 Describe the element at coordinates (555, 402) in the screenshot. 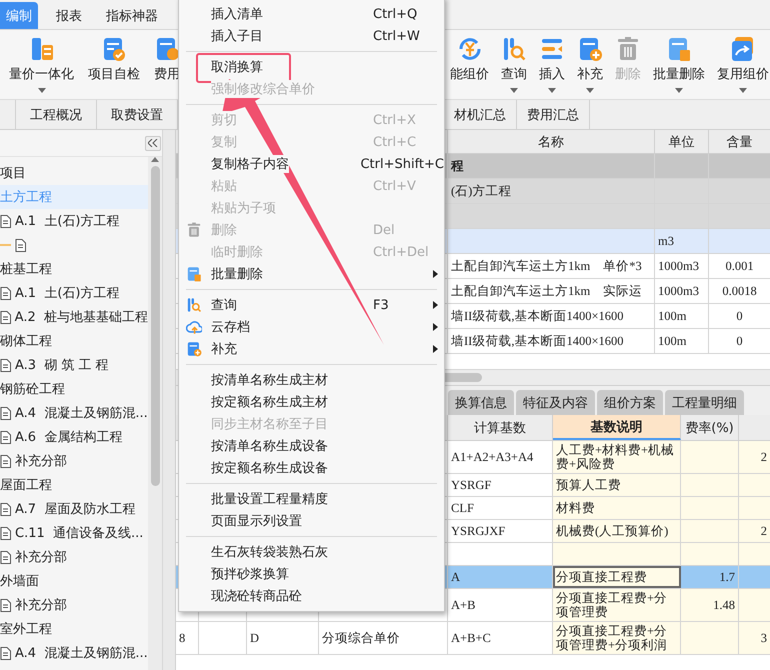

I see `tab: 特征及内容` at that location.